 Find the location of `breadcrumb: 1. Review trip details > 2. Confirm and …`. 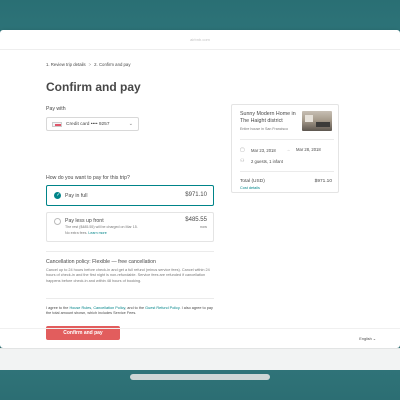

breadcrumb: 1. Review trip details > 2. Confirm and … is located at coordinates (88, 64).